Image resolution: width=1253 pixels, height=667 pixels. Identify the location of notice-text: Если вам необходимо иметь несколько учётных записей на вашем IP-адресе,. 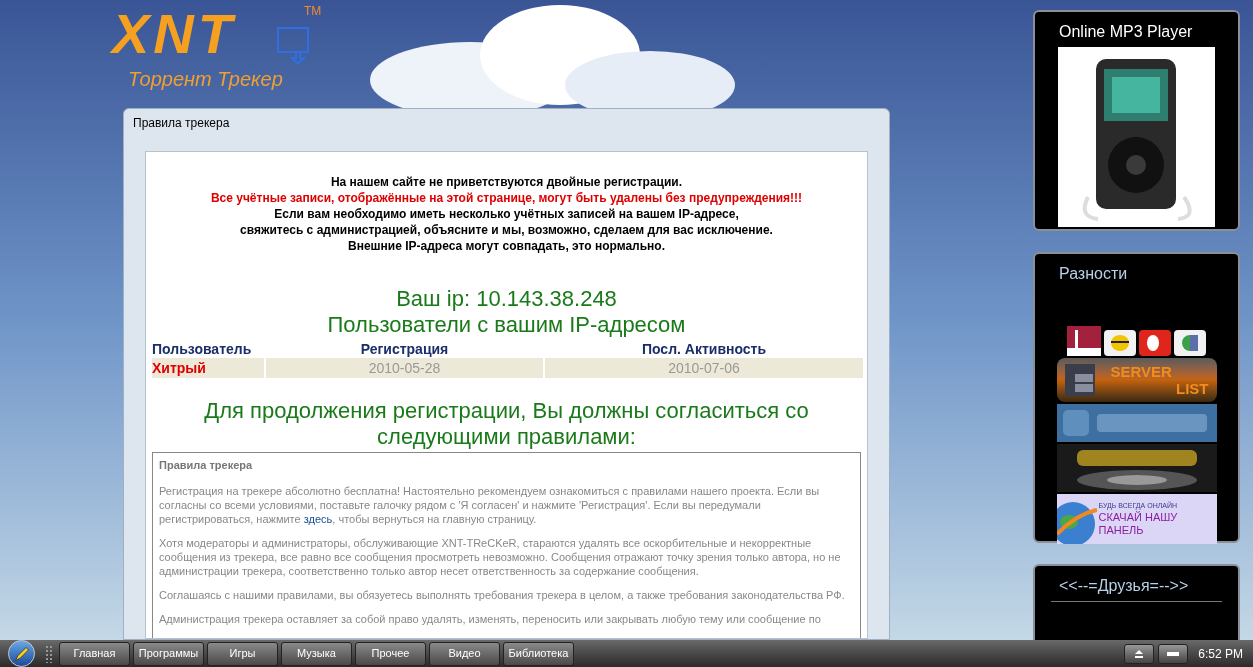
(506, 214).